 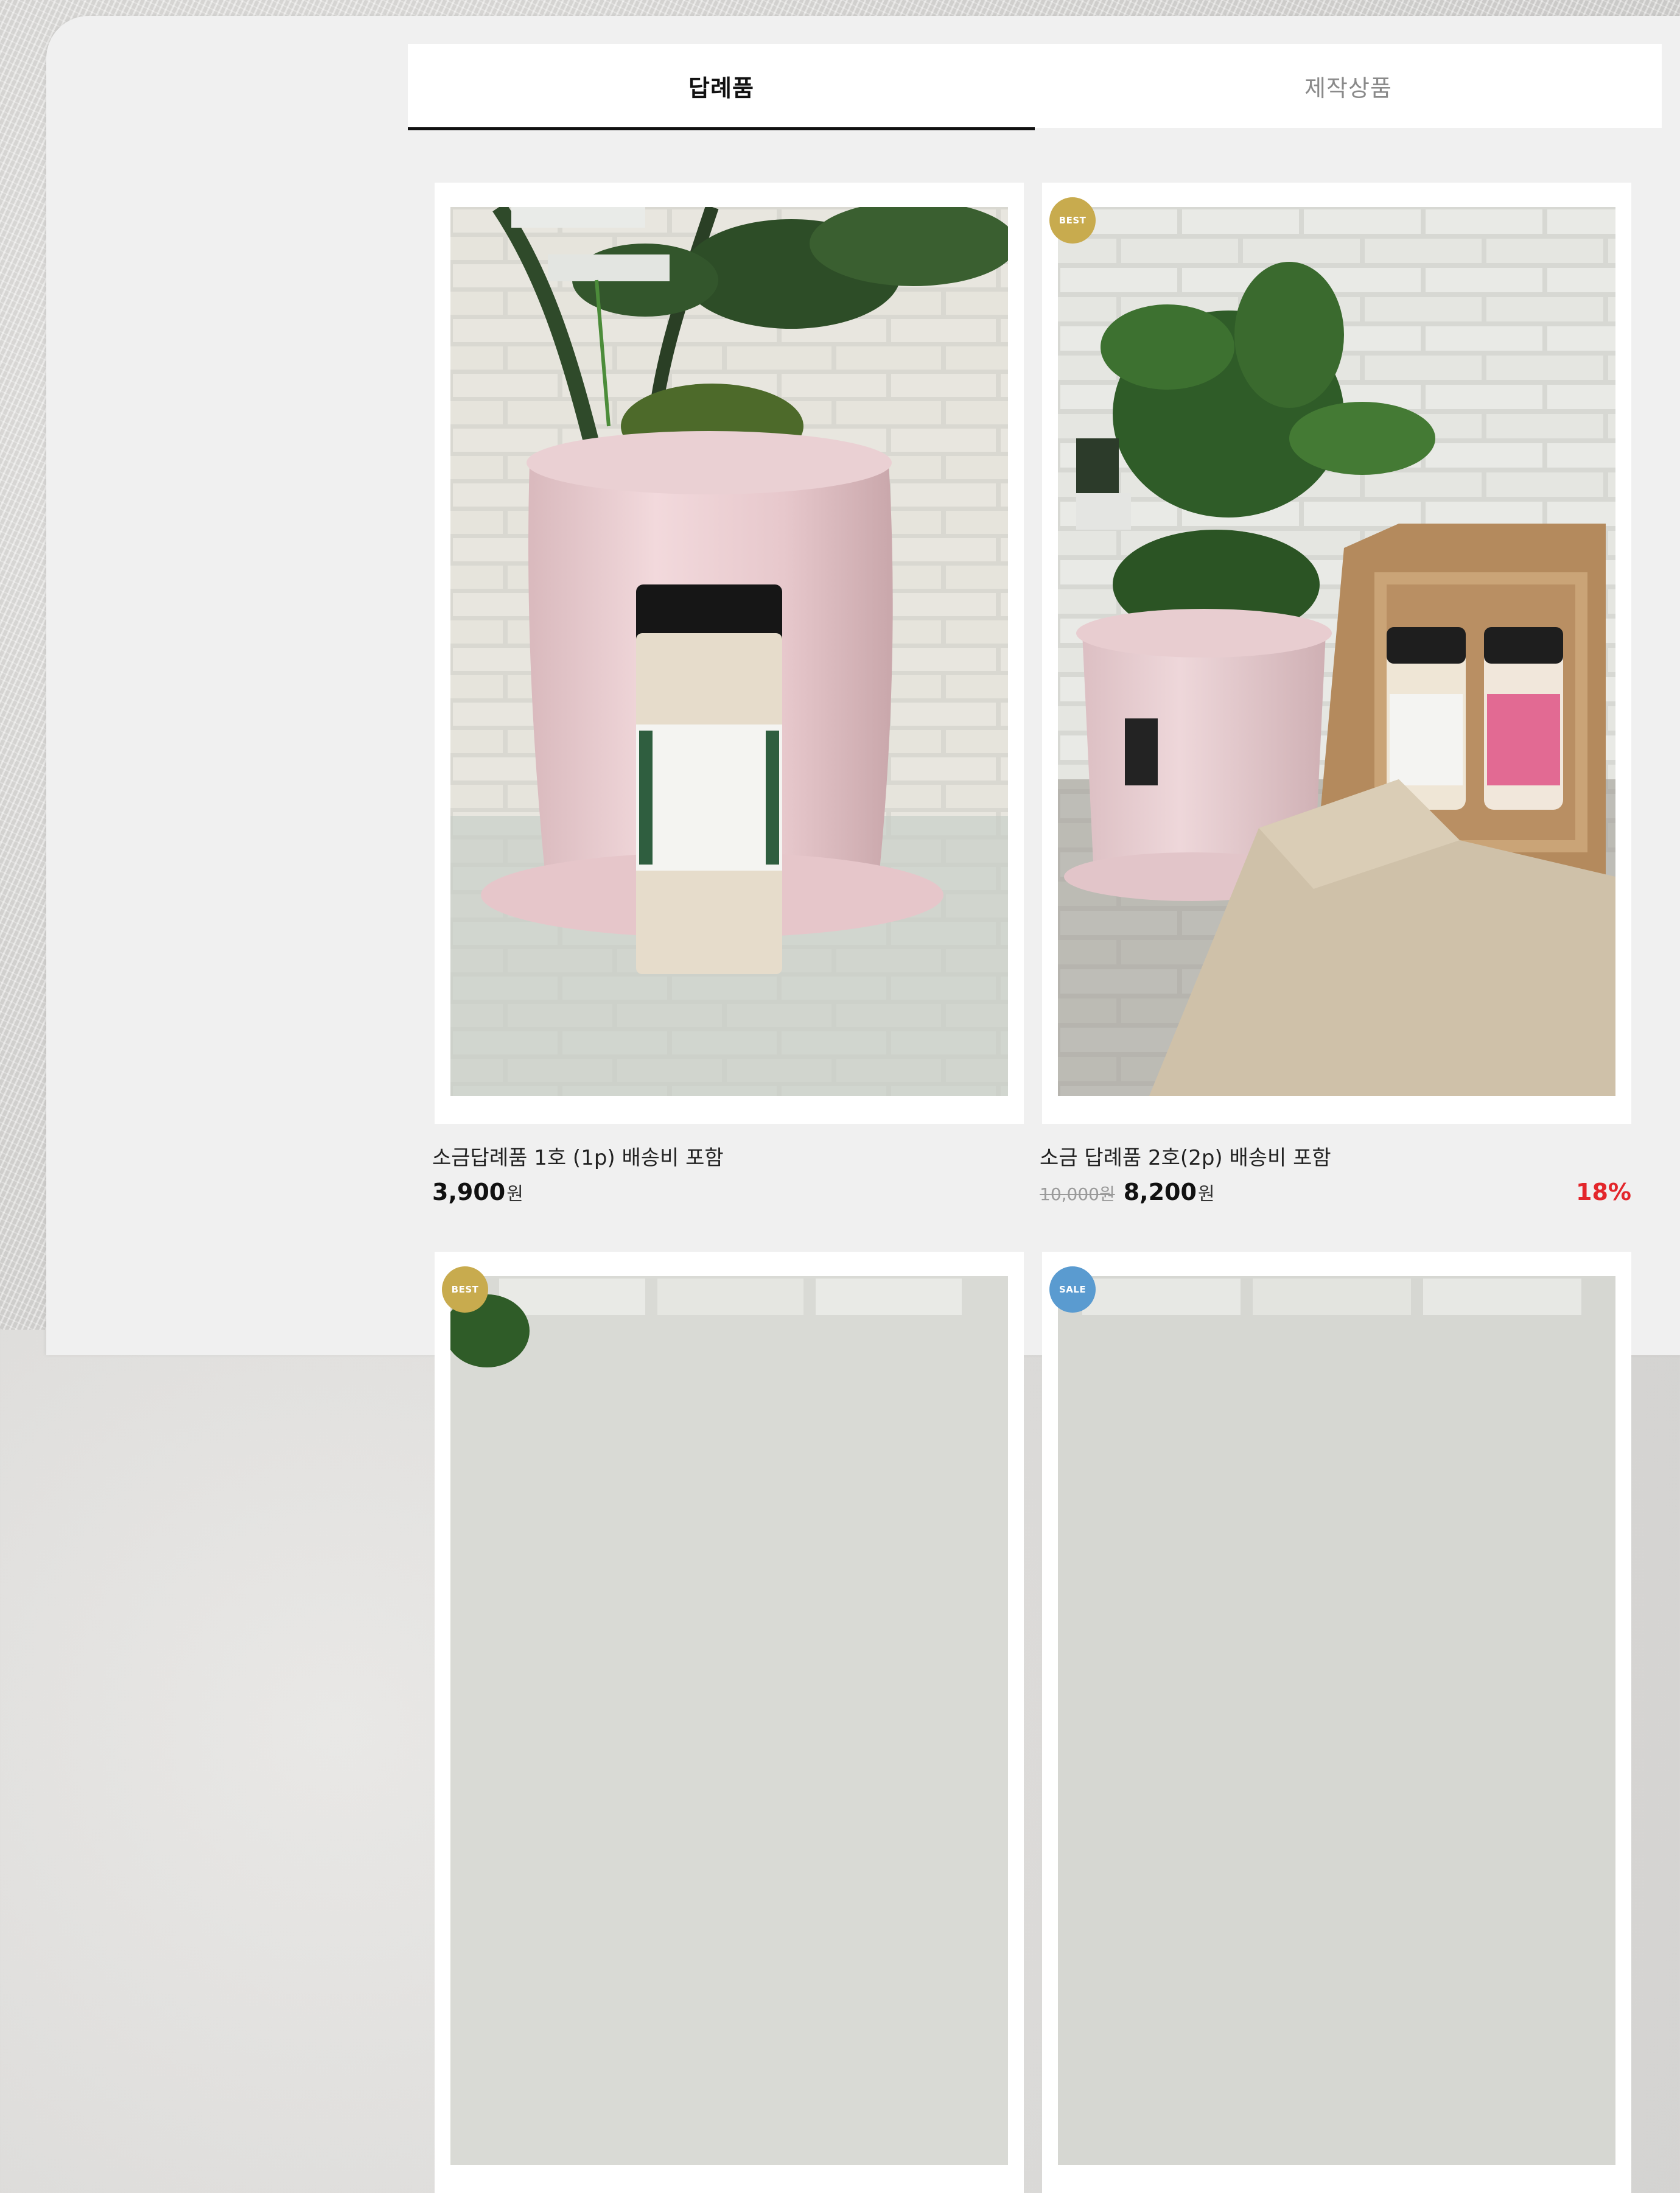 What do you see at coordinates (1185, 1156) in the screenshot?
I see `product-name: 소금 답례품 2호(2p) 배송비 포함` at bounding box center [1185, 1156].